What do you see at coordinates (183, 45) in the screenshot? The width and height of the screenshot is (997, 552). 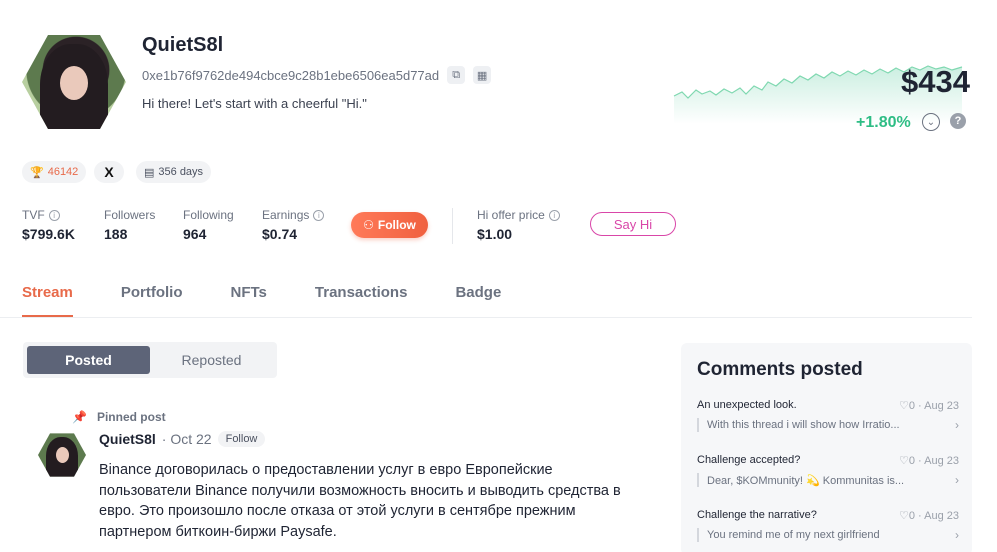 I see `profile-username: QuietS8l` at bounding box center [183, 45].